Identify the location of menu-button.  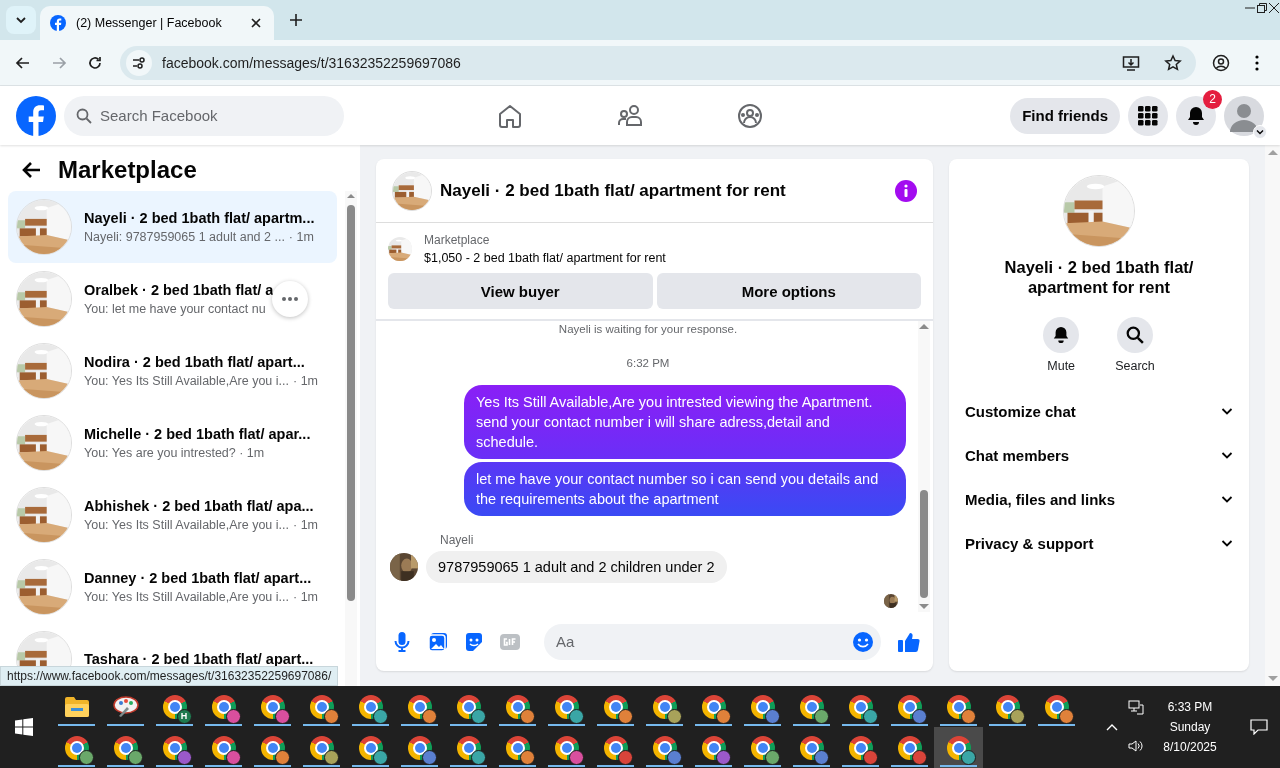
(1148, 115).